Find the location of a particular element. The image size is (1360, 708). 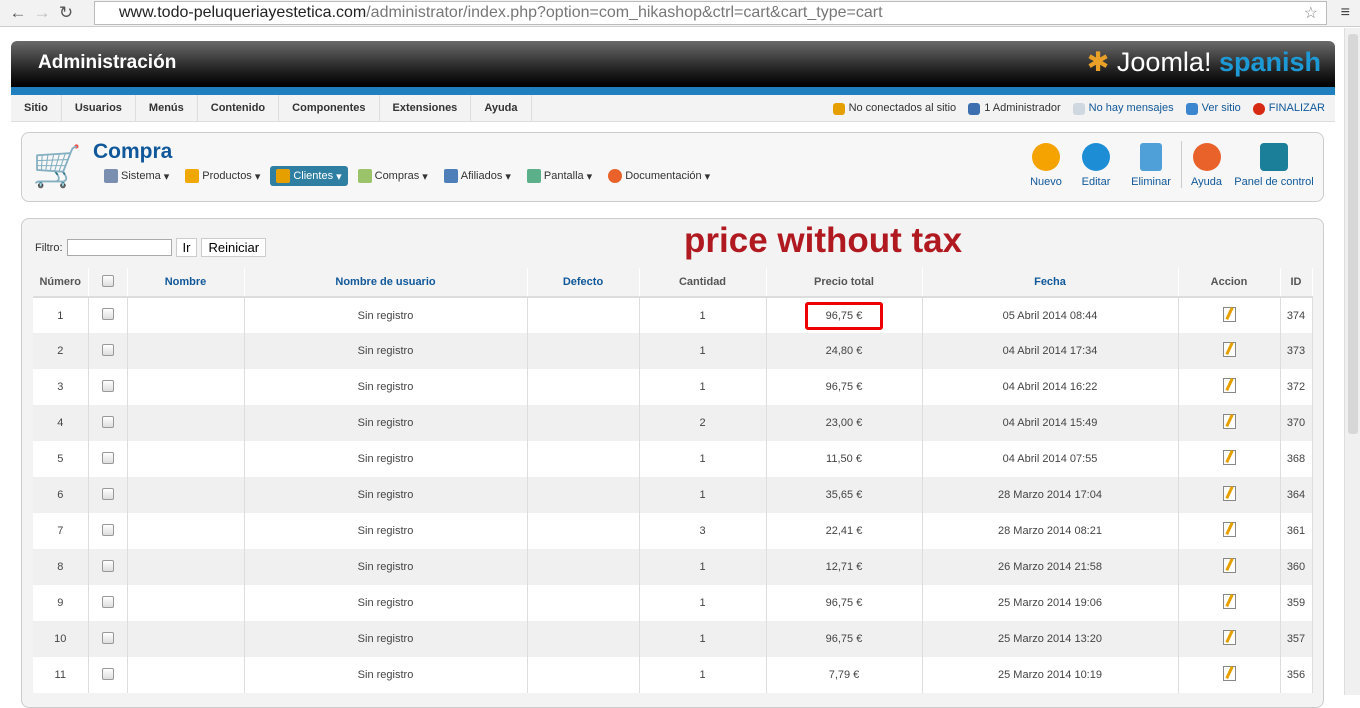

delete-label: Eliminar is located at coordinates (1151, 182).